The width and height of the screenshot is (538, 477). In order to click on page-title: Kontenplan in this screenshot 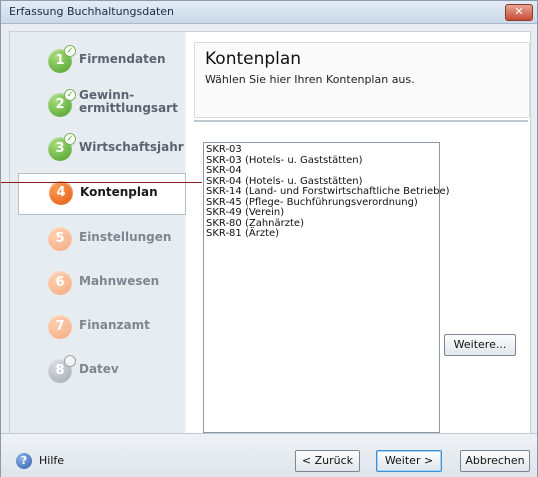, I will do `click(253, 59)`.